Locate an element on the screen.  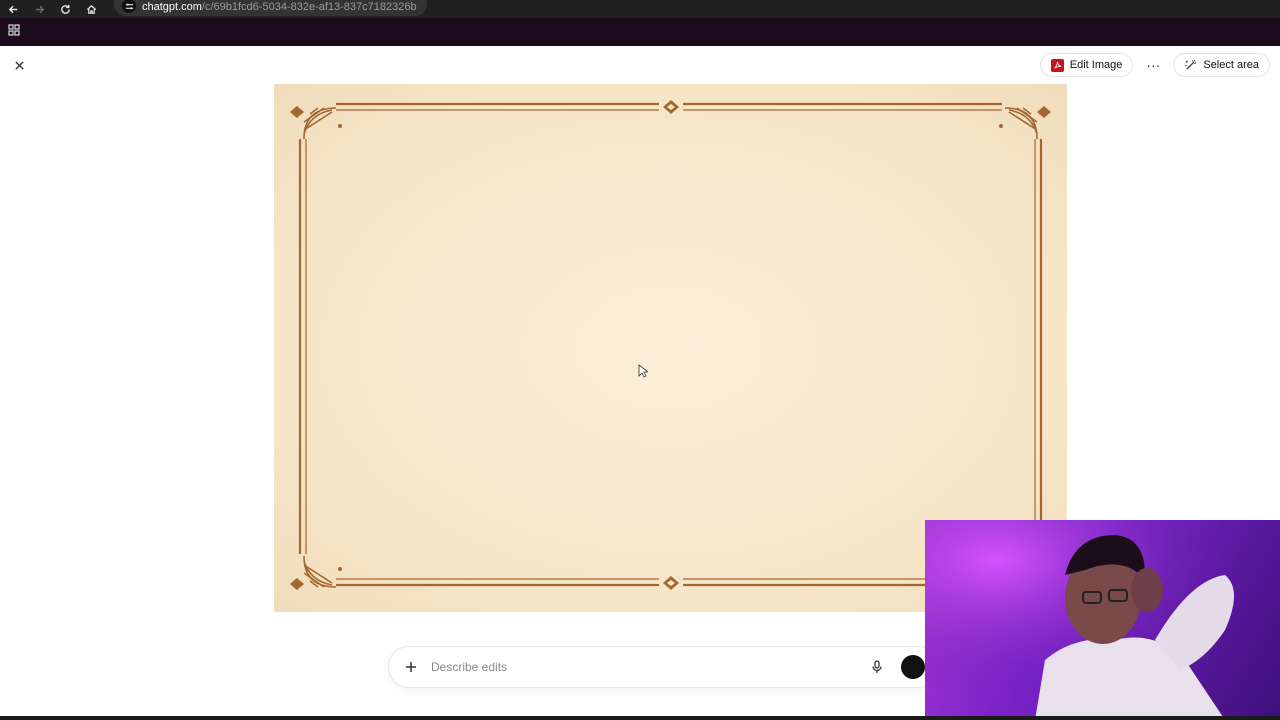
home-button is located at coordinates (91, 9).